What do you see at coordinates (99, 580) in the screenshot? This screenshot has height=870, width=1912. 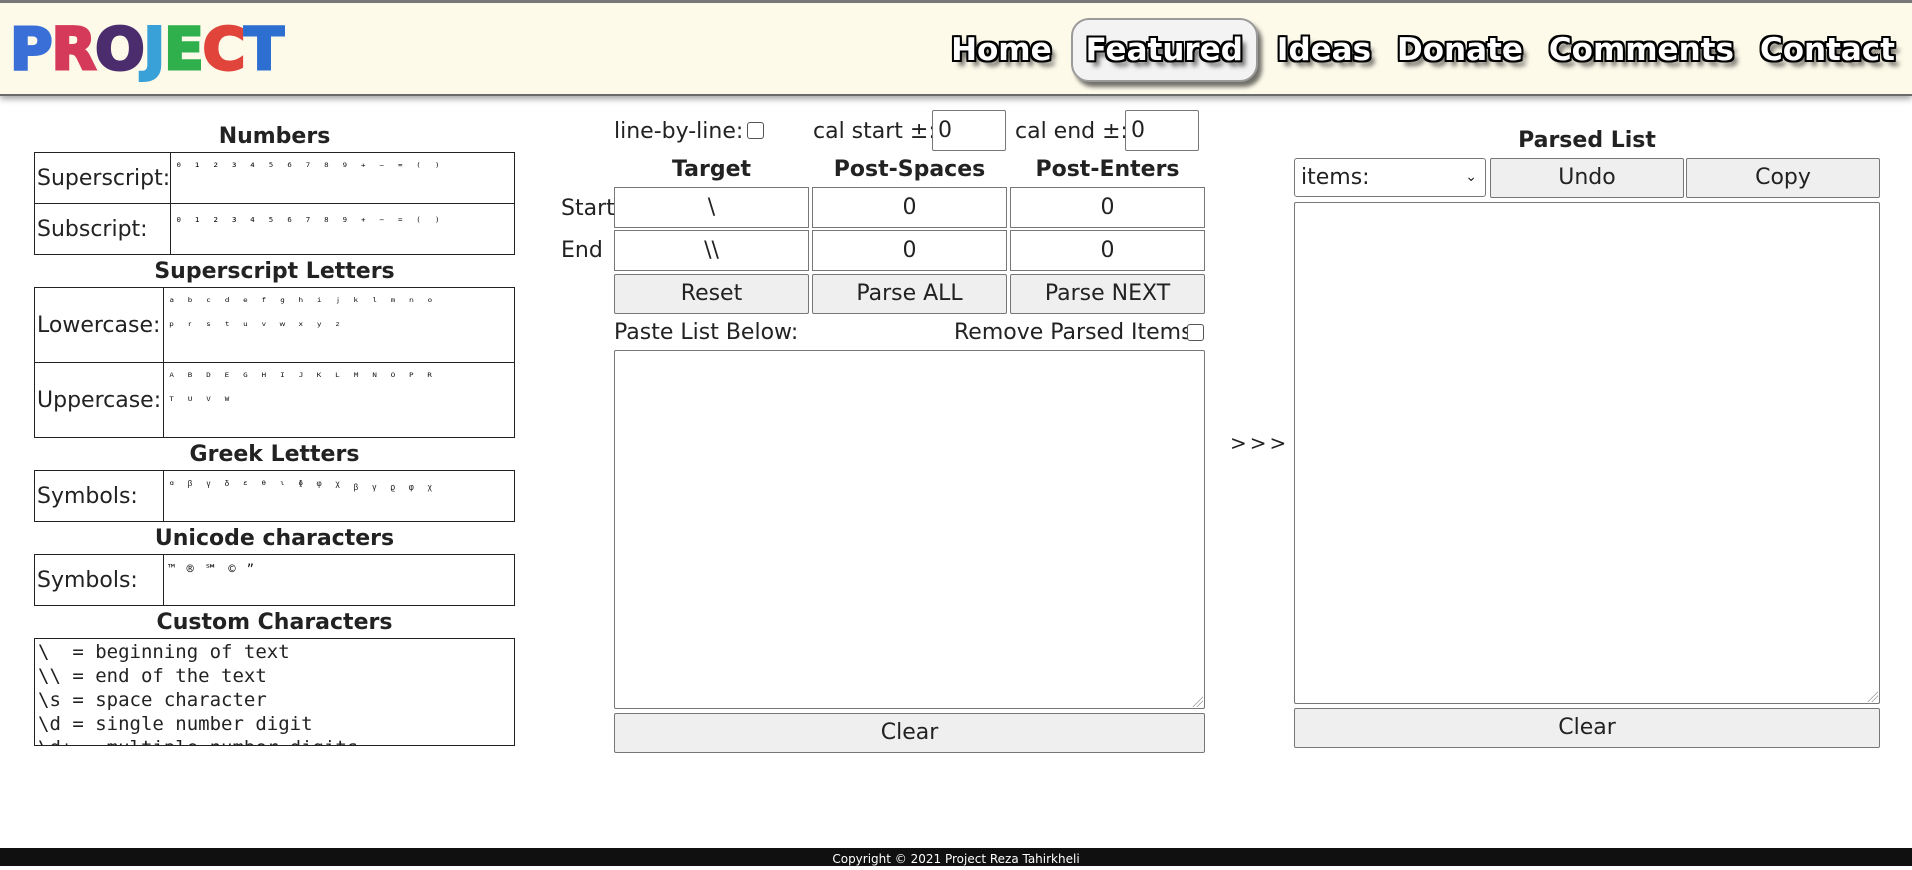 I see `unicode-symbols-label: Symbols:` at bounding box center [99, 580].